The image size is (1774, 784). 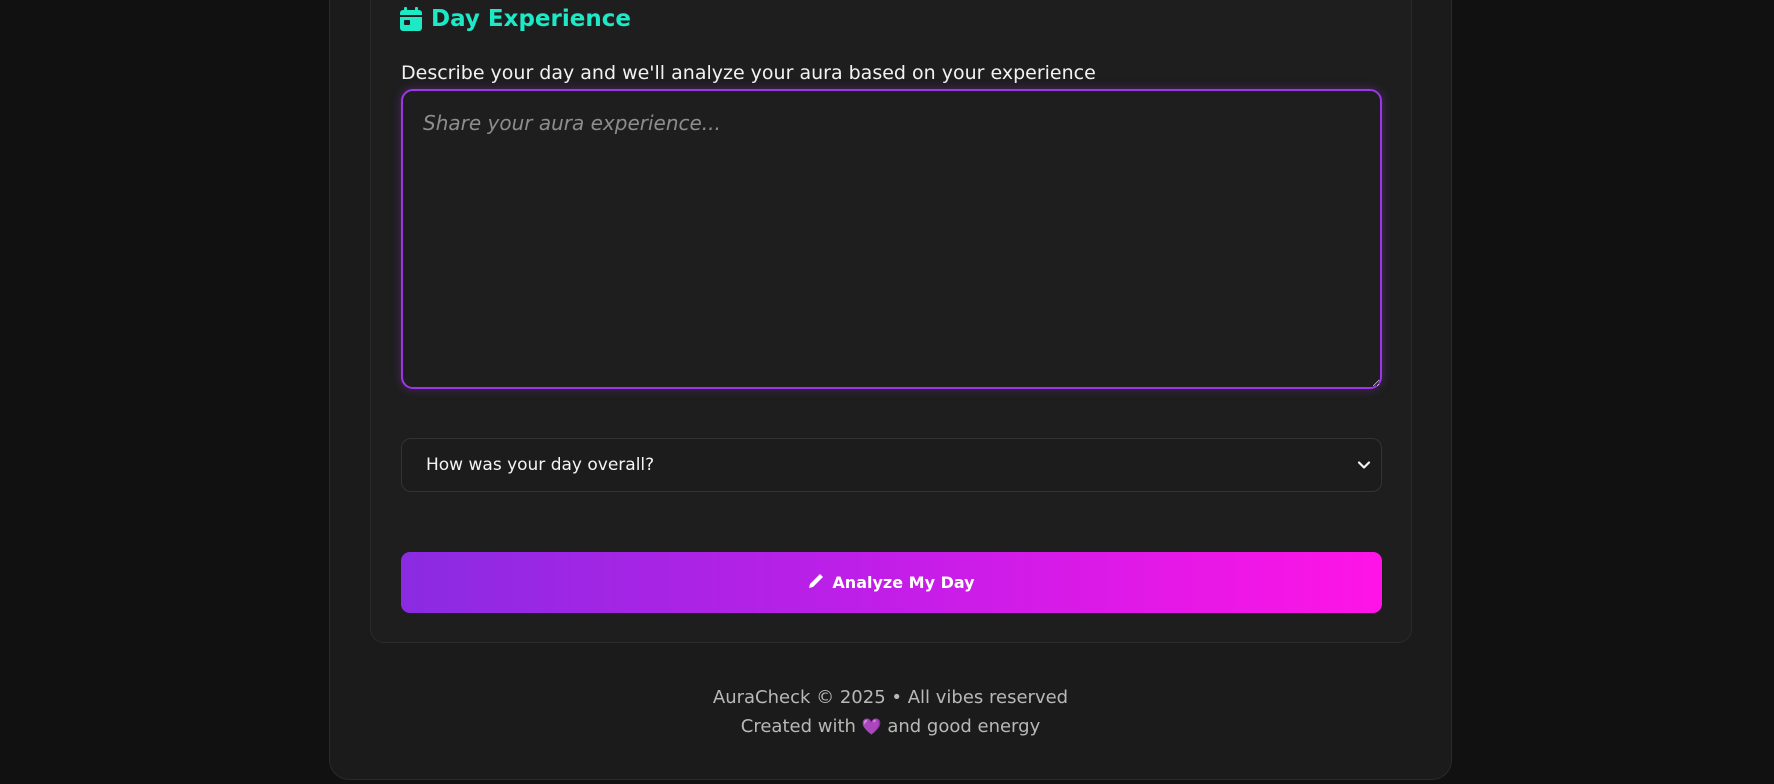 I want to click on day-rating-select: How was your day overall?, so click(x=891, y=465).